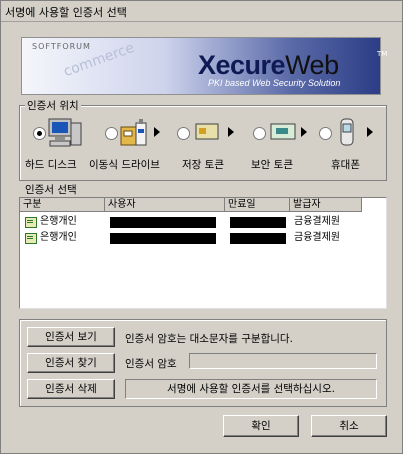  Describe the element at coordinates (124, 165) in the screenshot. I see `device-label-removable-drive: 이동식 드라이브` at that location.